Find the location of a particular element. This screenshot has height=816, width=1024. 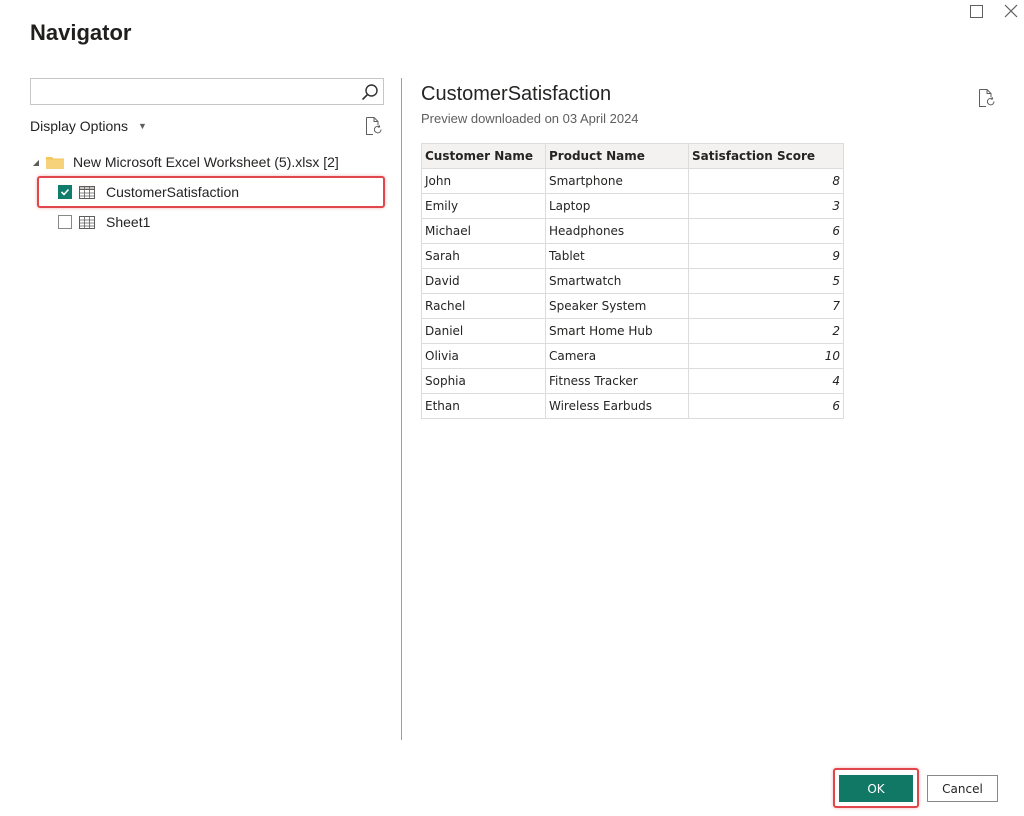

table-cell: Rachel is located at coordinates (483, 306).